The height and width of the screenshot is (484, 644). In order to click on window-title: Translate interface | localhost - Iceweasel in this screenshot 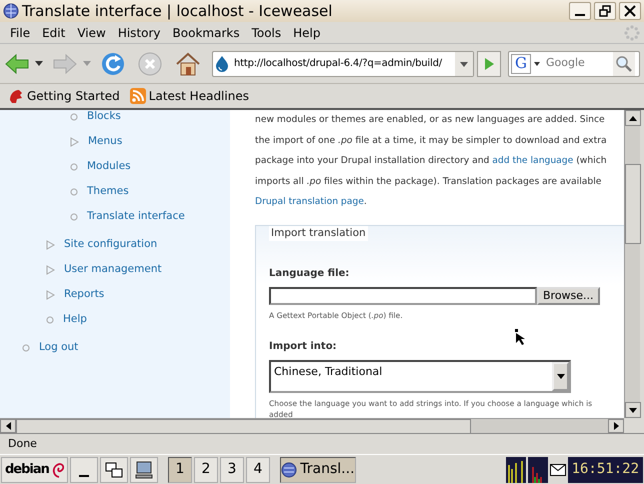, I will do `click(177, 11)`.